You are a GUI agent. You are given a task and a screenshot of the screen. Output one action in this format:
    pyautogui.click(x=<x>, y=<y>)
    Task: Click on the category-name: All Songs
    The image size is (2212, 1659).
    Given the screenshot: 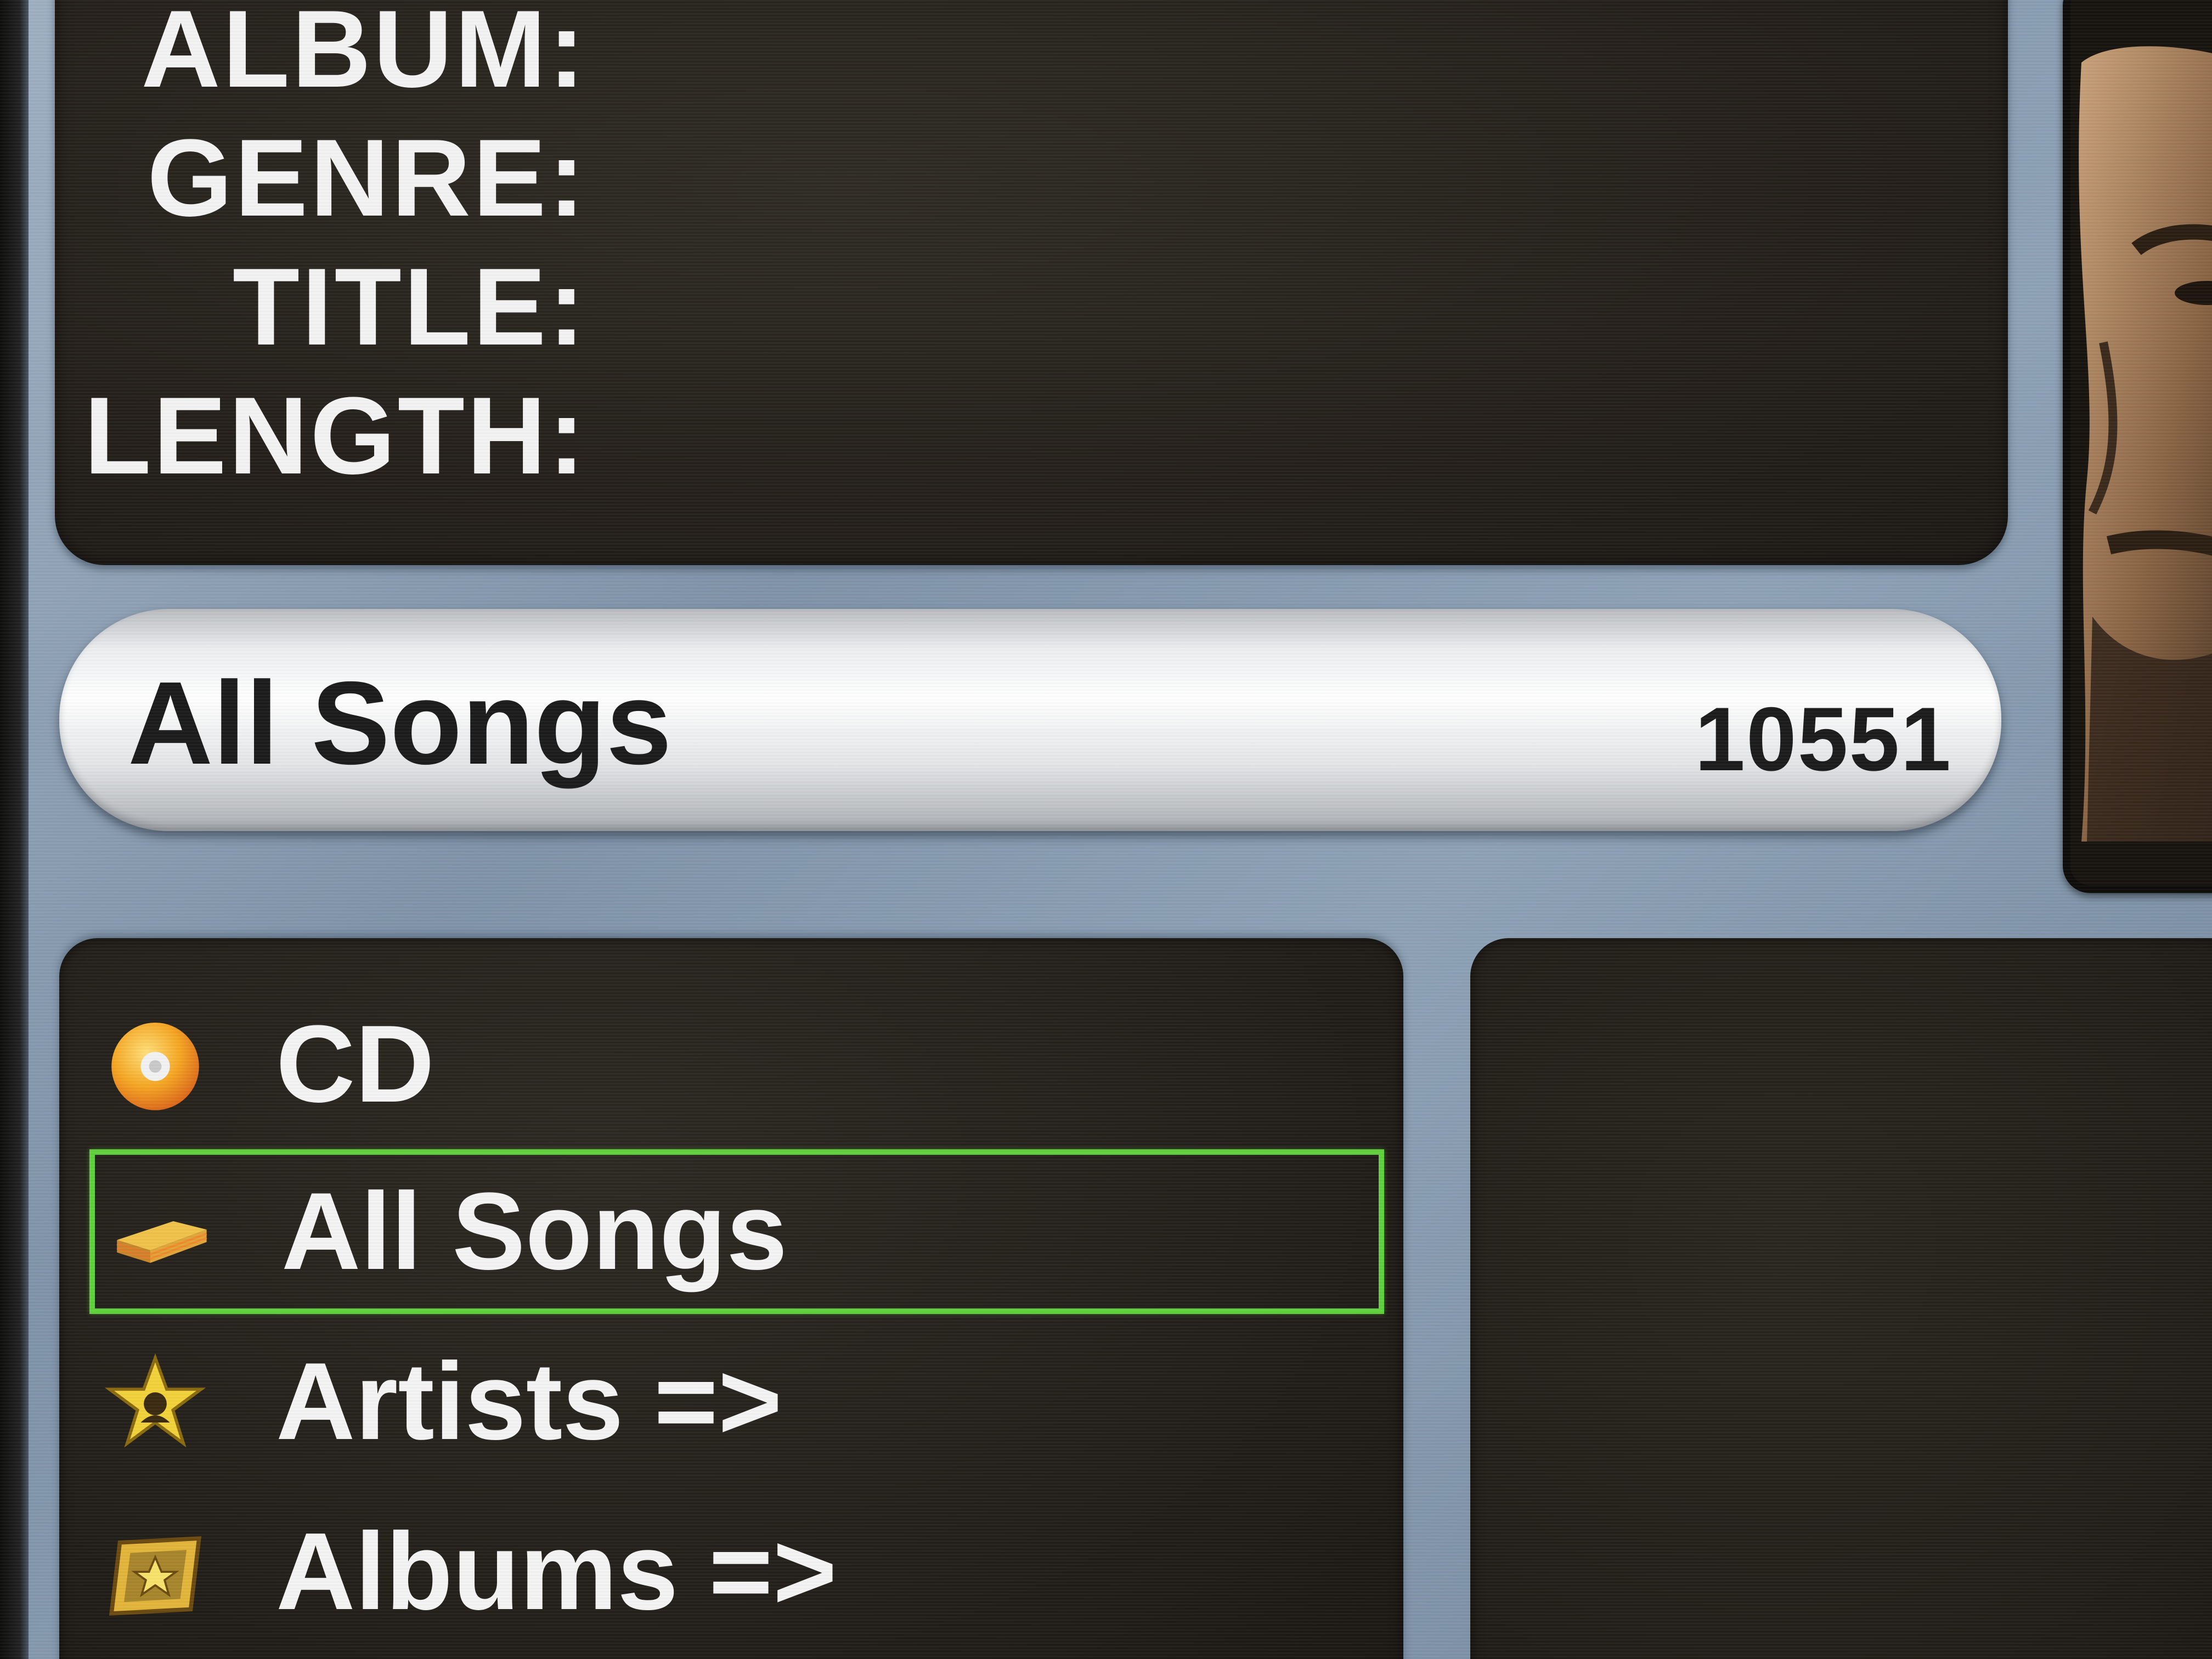 What is the action you would take?
    pyautogui.click(x=400, y=723)
    